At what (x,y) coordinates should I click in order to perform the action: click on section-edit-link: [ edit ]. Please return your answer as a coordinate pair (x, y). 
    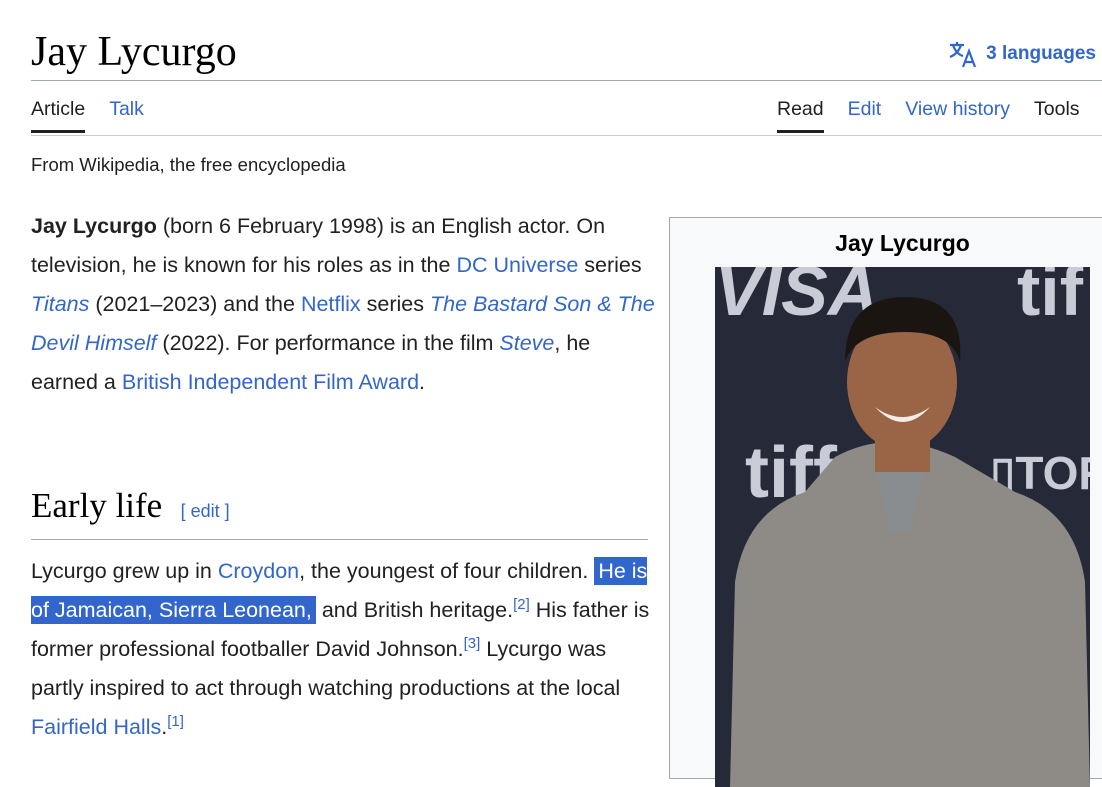
    Looking at the image, I should click on (205, 511).